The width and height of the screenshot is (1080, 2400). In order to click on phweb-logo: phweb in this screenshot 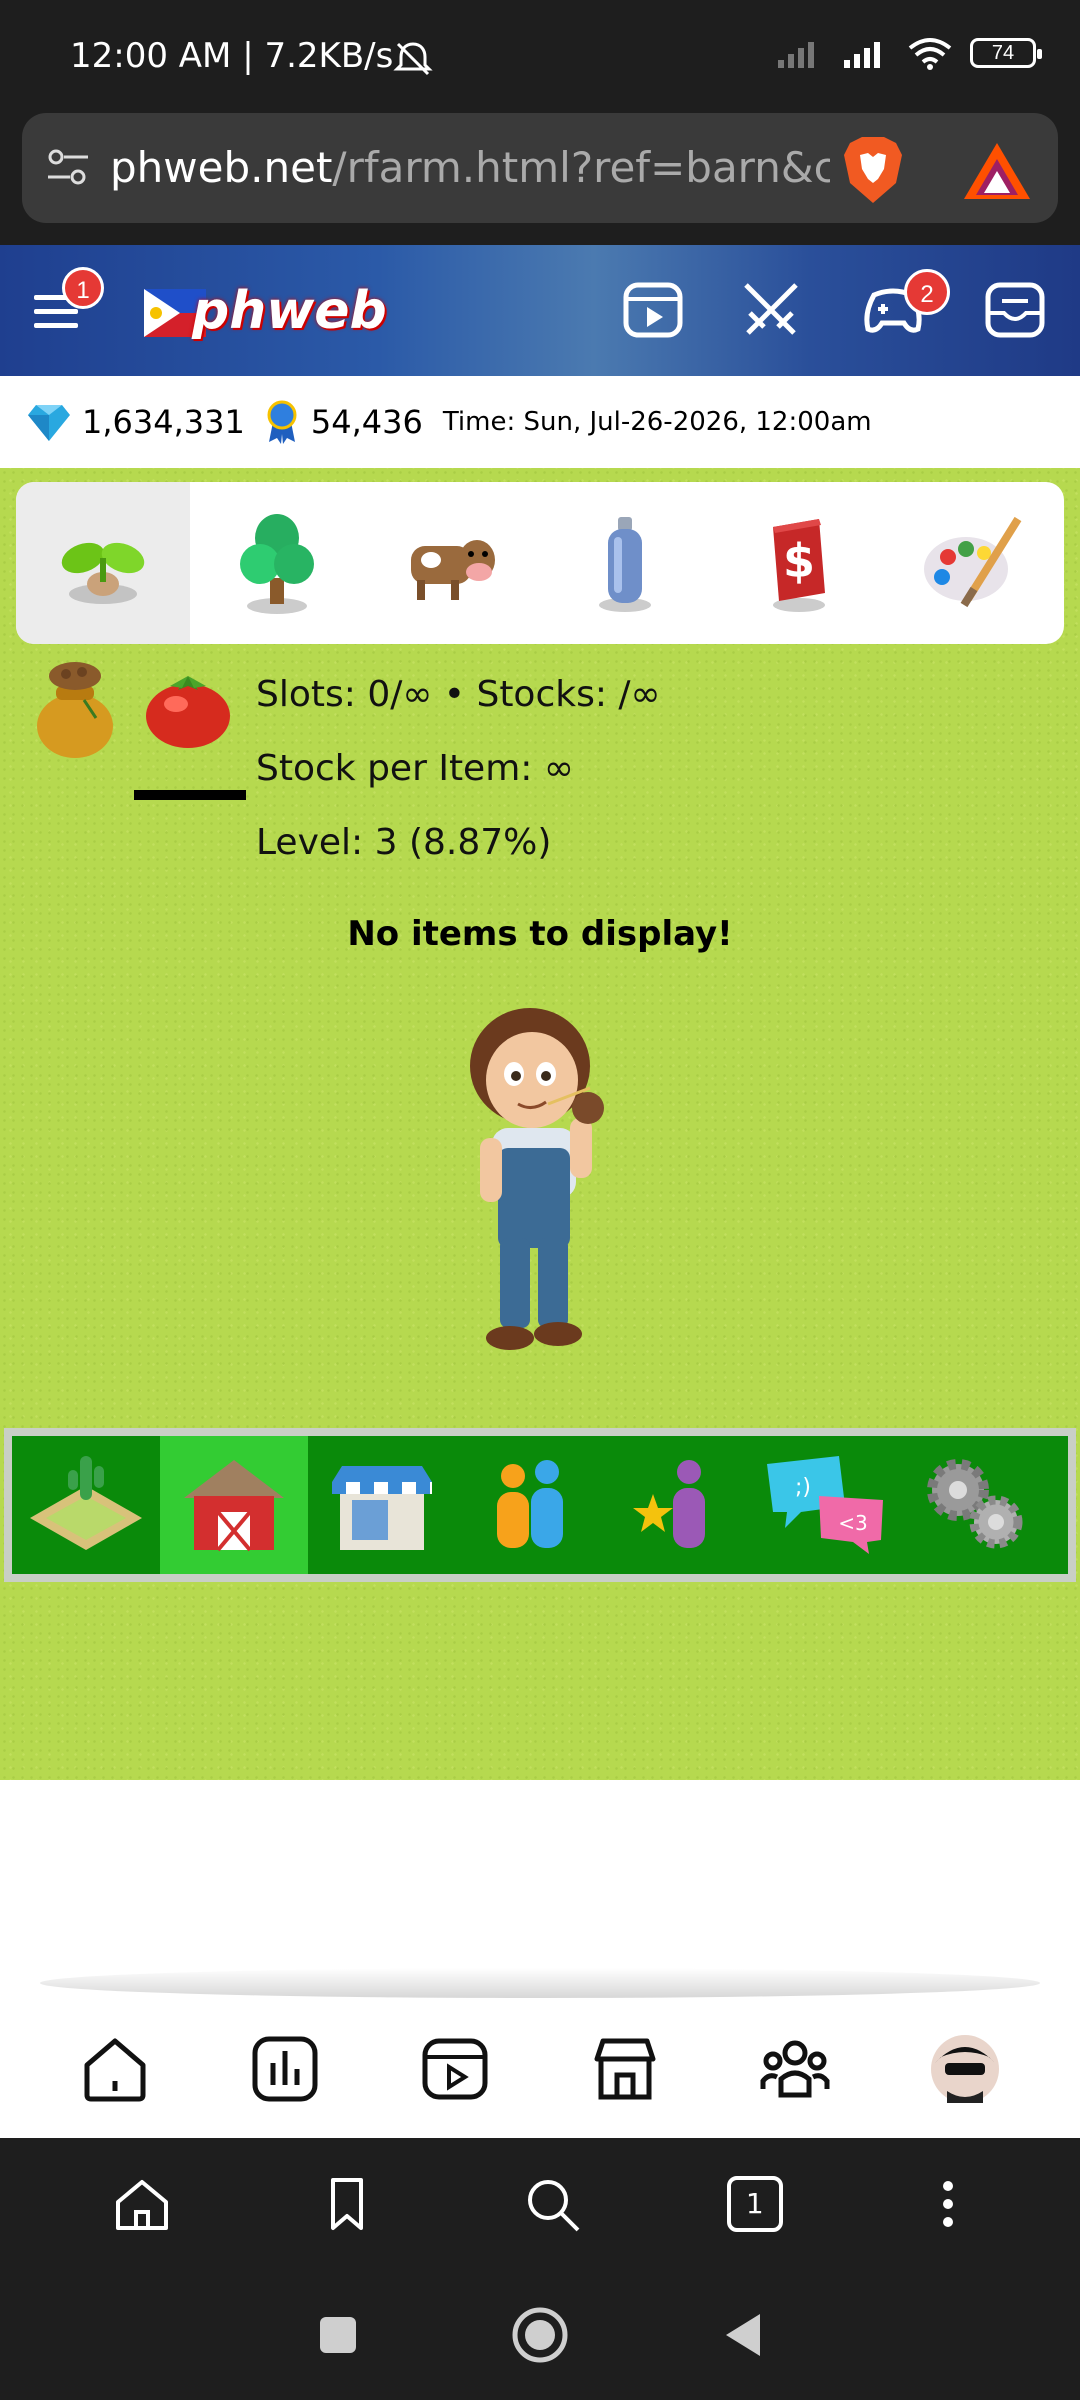, I will do `click(263, 312)`.